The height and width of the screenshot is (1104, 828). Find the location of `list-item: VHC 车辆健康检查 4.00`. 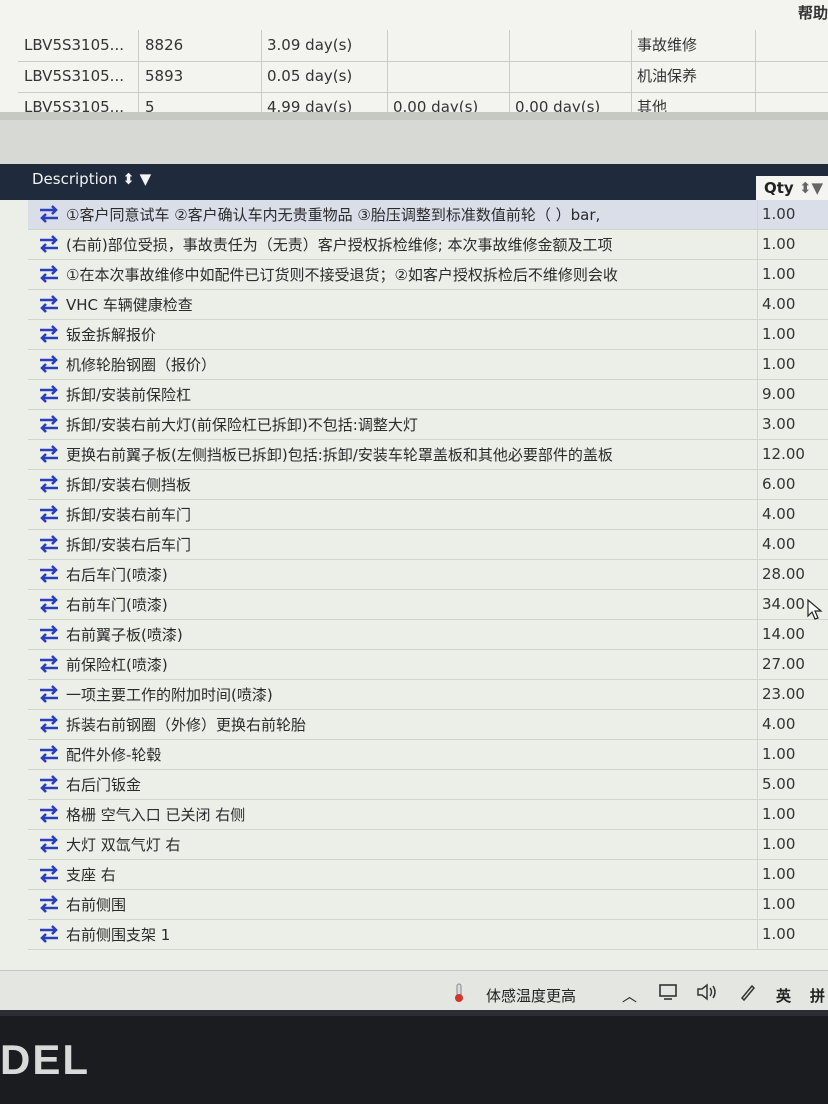

list-item: VHC 车辆健康检查 4.00 is located at coordinates (428, 305).